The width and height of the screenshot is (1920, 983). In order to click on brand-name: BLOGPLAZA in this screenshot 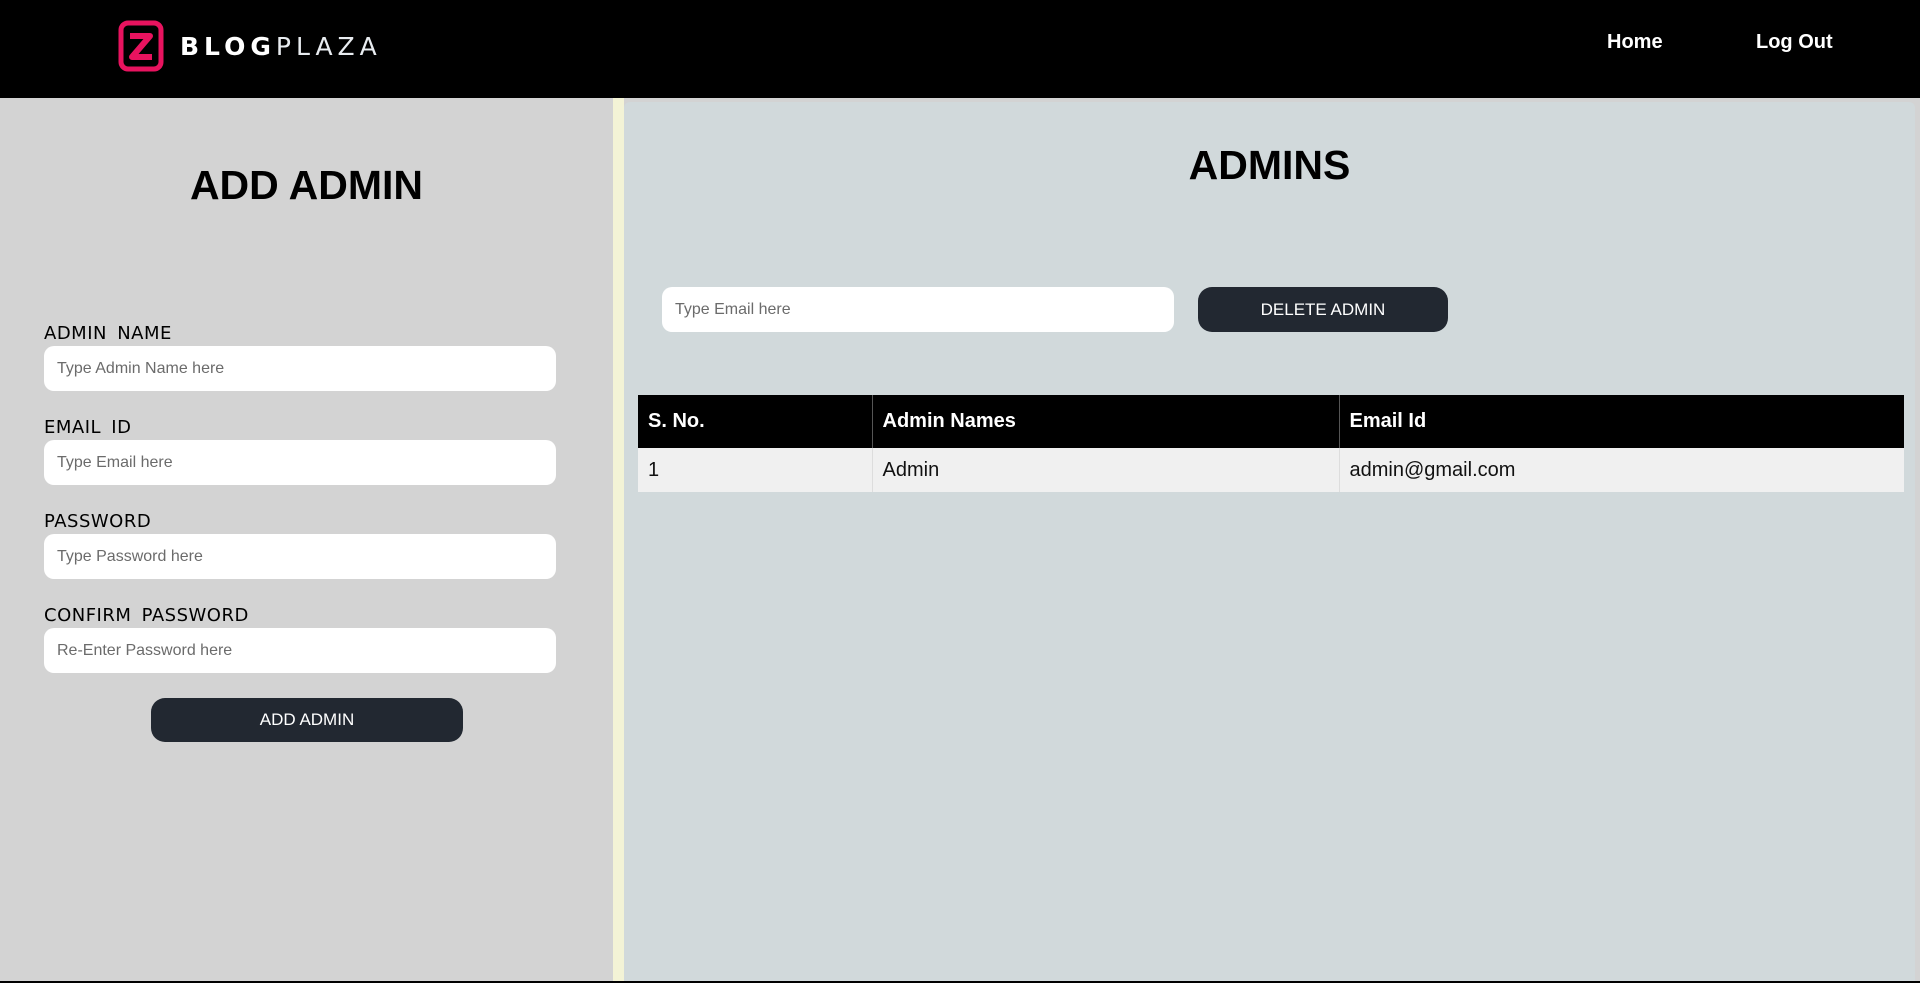, I will do `click(281, 46)`.